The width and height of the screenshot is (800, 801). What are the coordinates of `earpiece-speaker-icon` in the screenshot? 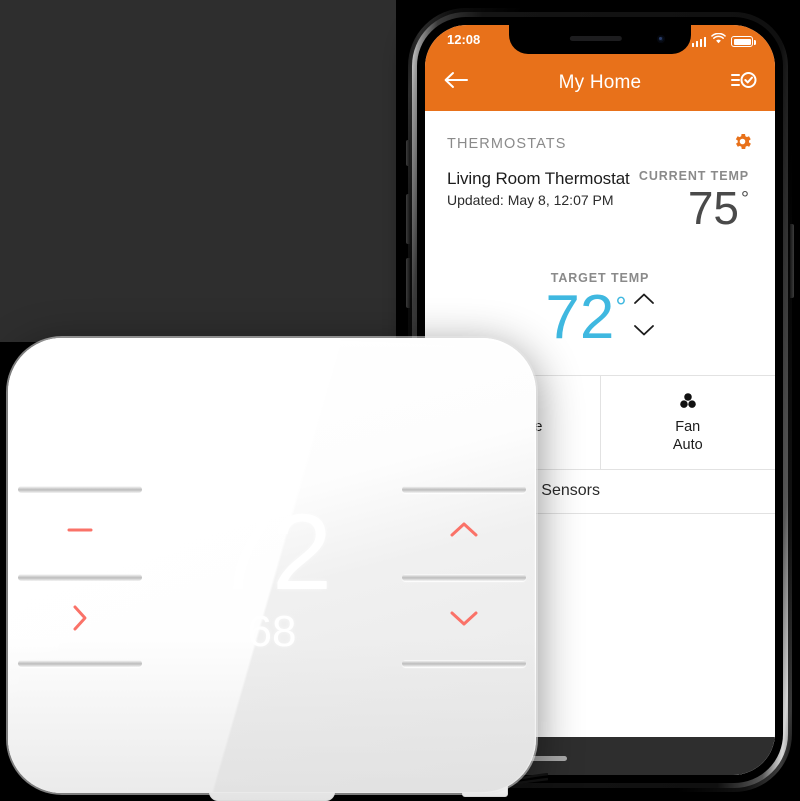 It's located at (595, 38).